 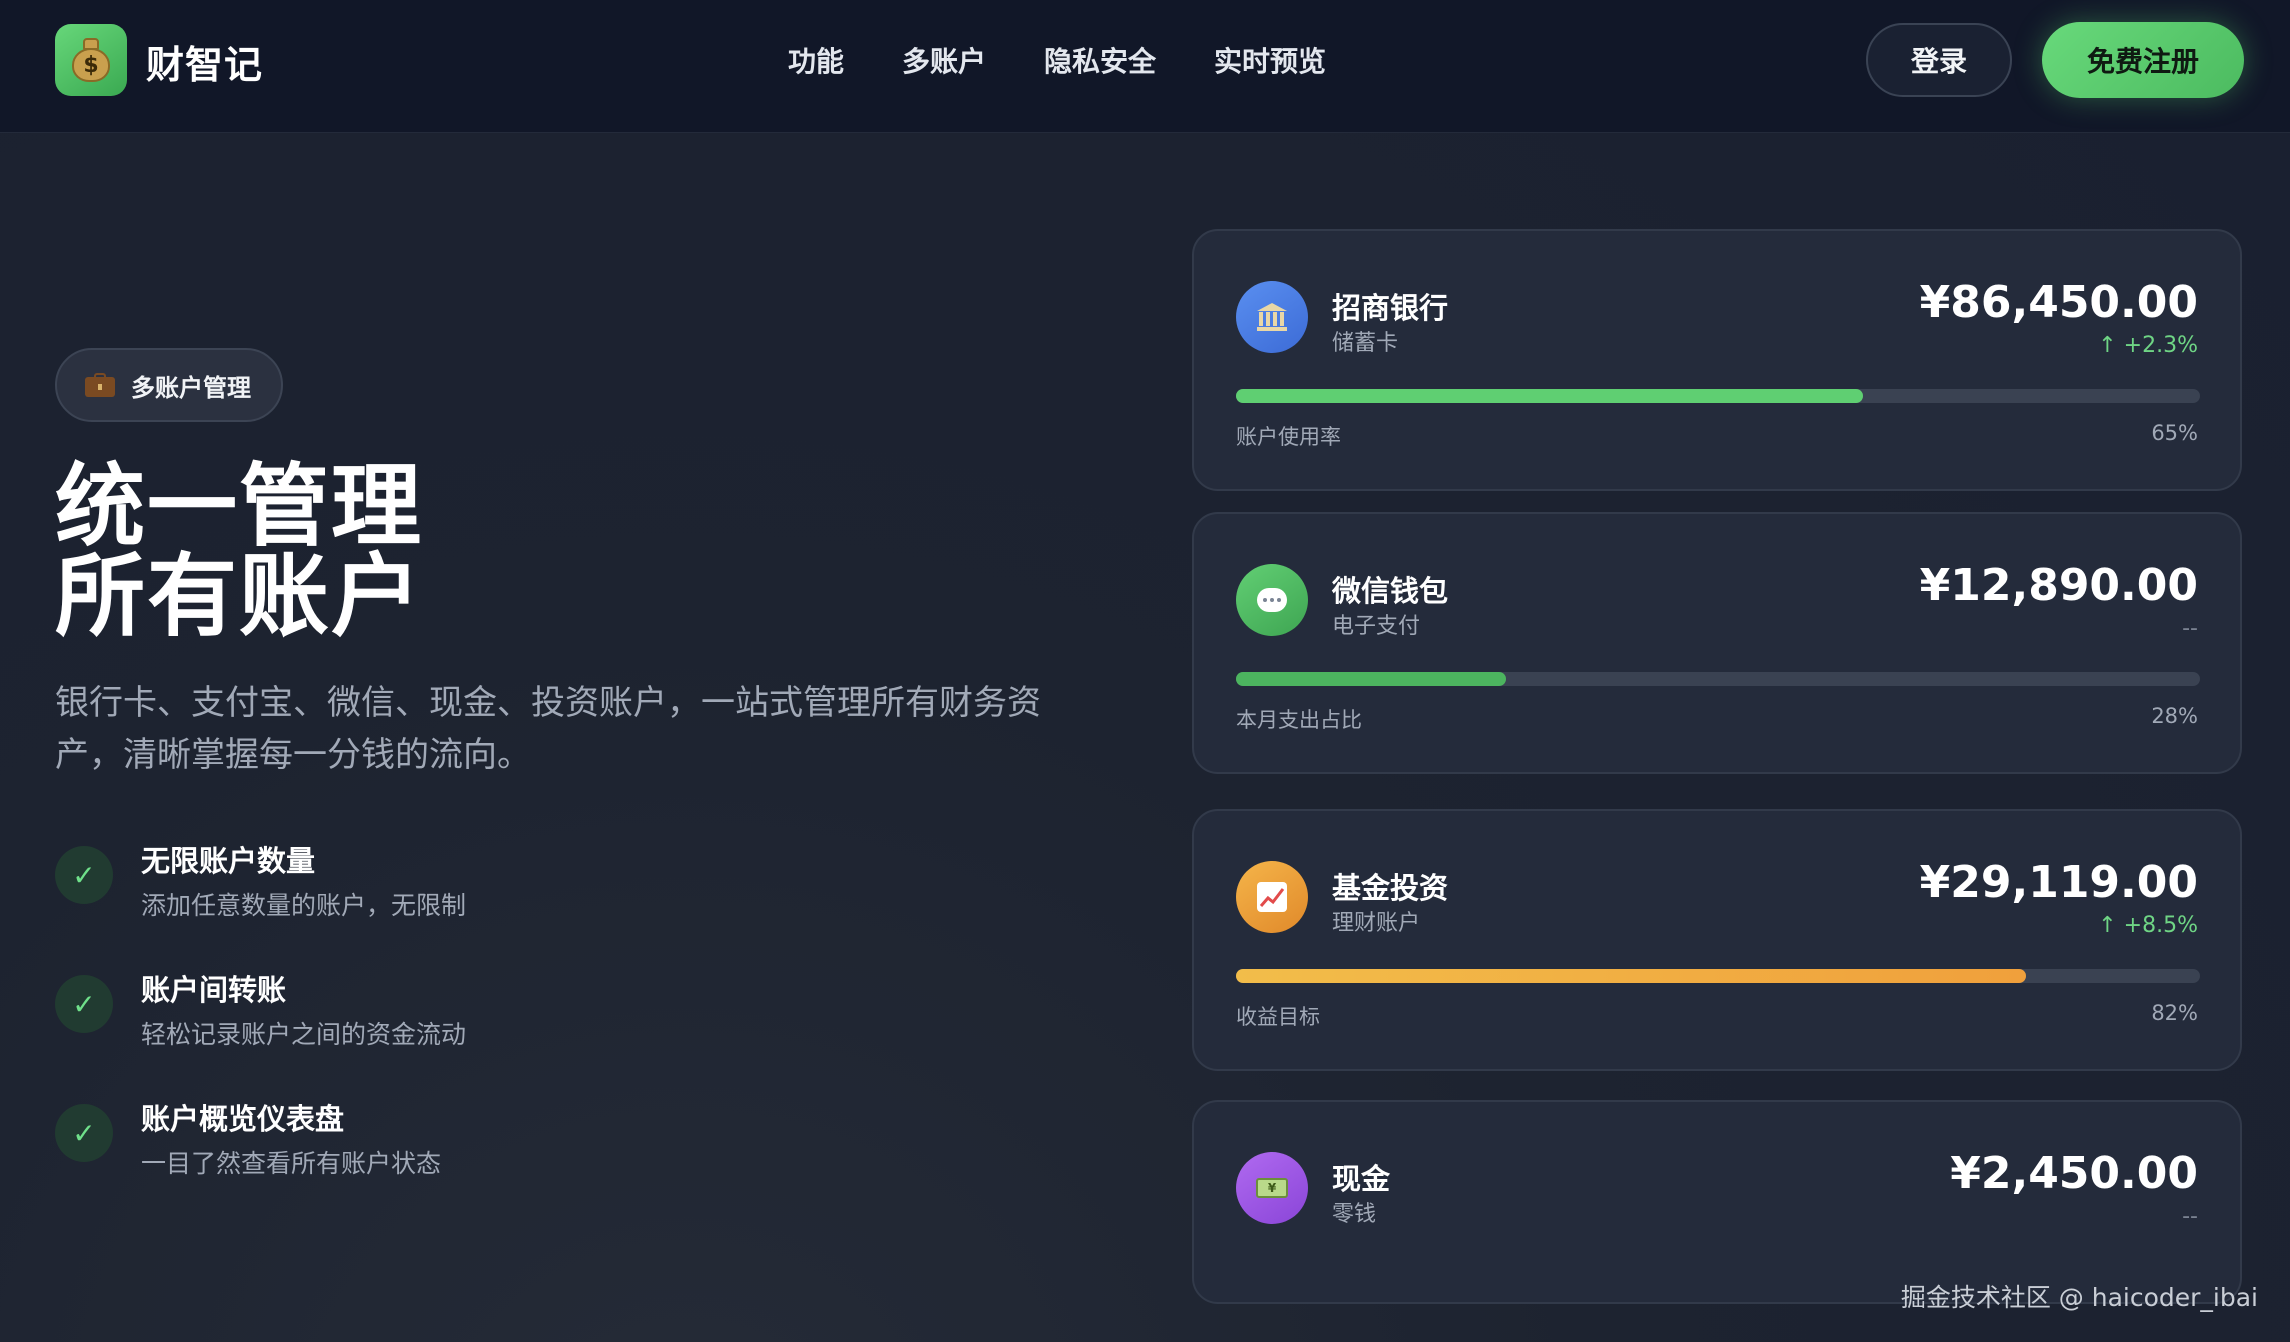 What do you see at coordinates (944, 60) in the screenshot?
I see `nav-link-multi-account: 多账户` at bounding box center [944, 60].